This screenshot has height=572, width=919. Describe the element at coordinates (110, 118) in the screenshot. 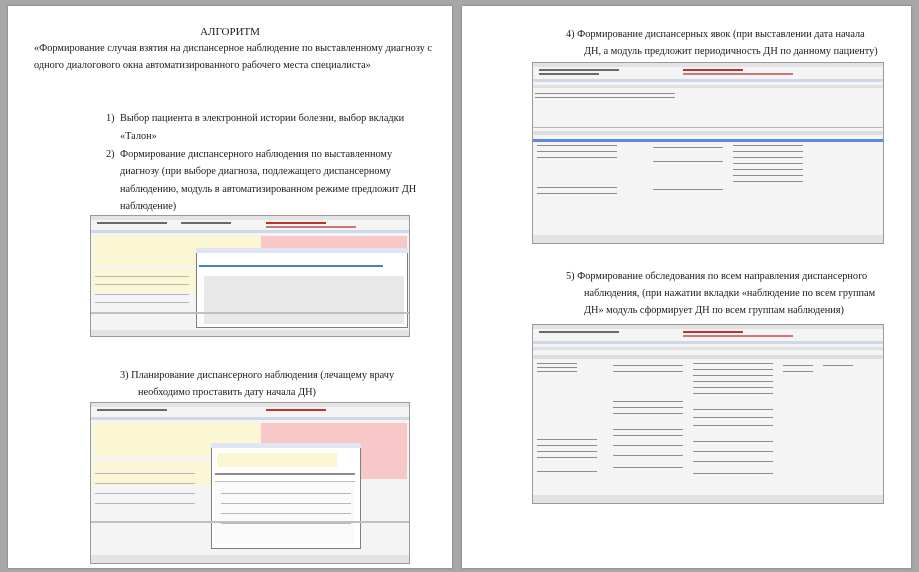

I see `step-1-number: 1)` at that location.